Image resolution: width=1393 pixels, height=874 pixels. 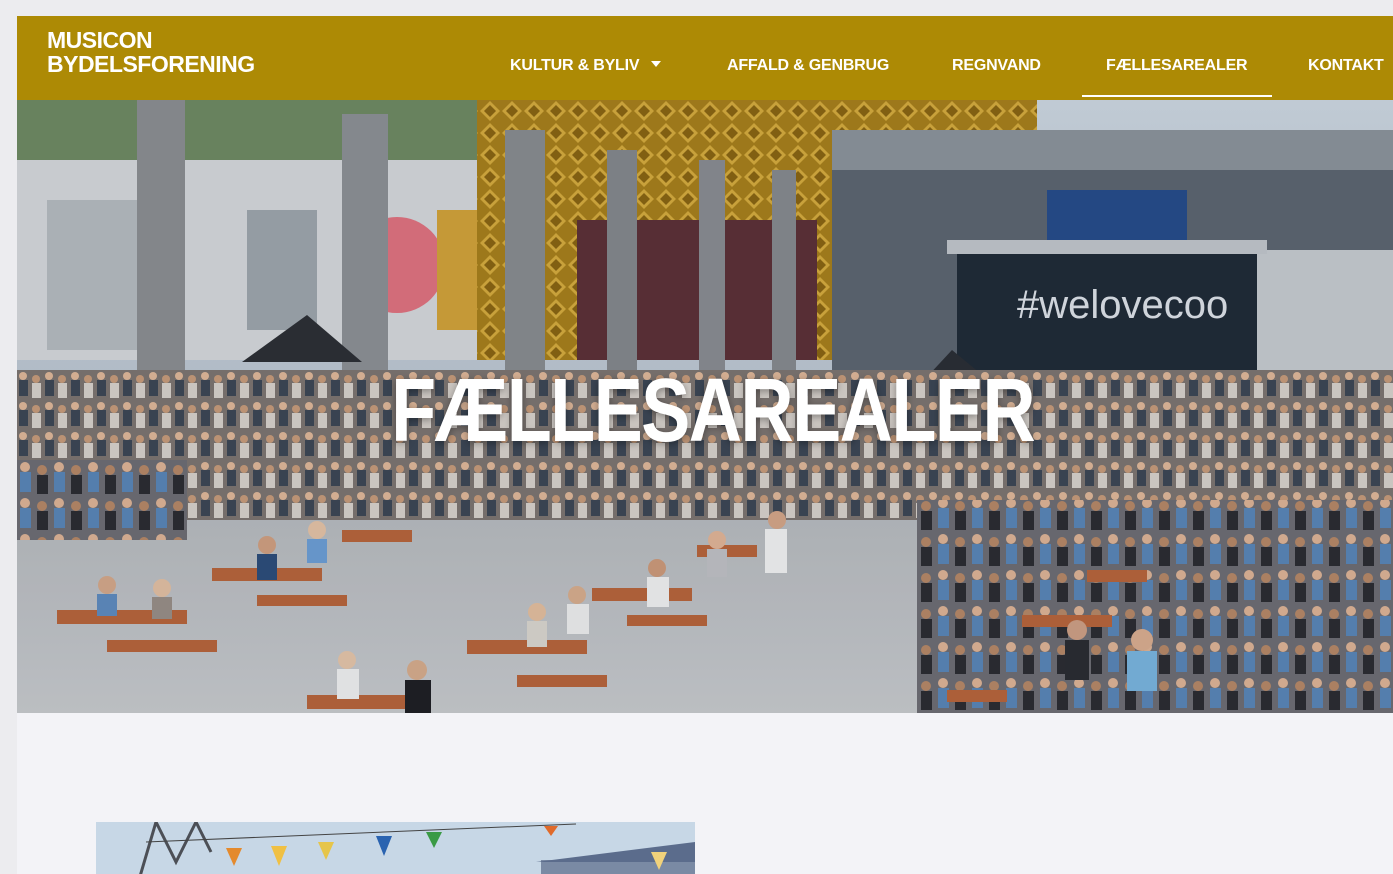 I want to click on nav-item-kontakt: KONTAKT, so click(x=1346, y=66).